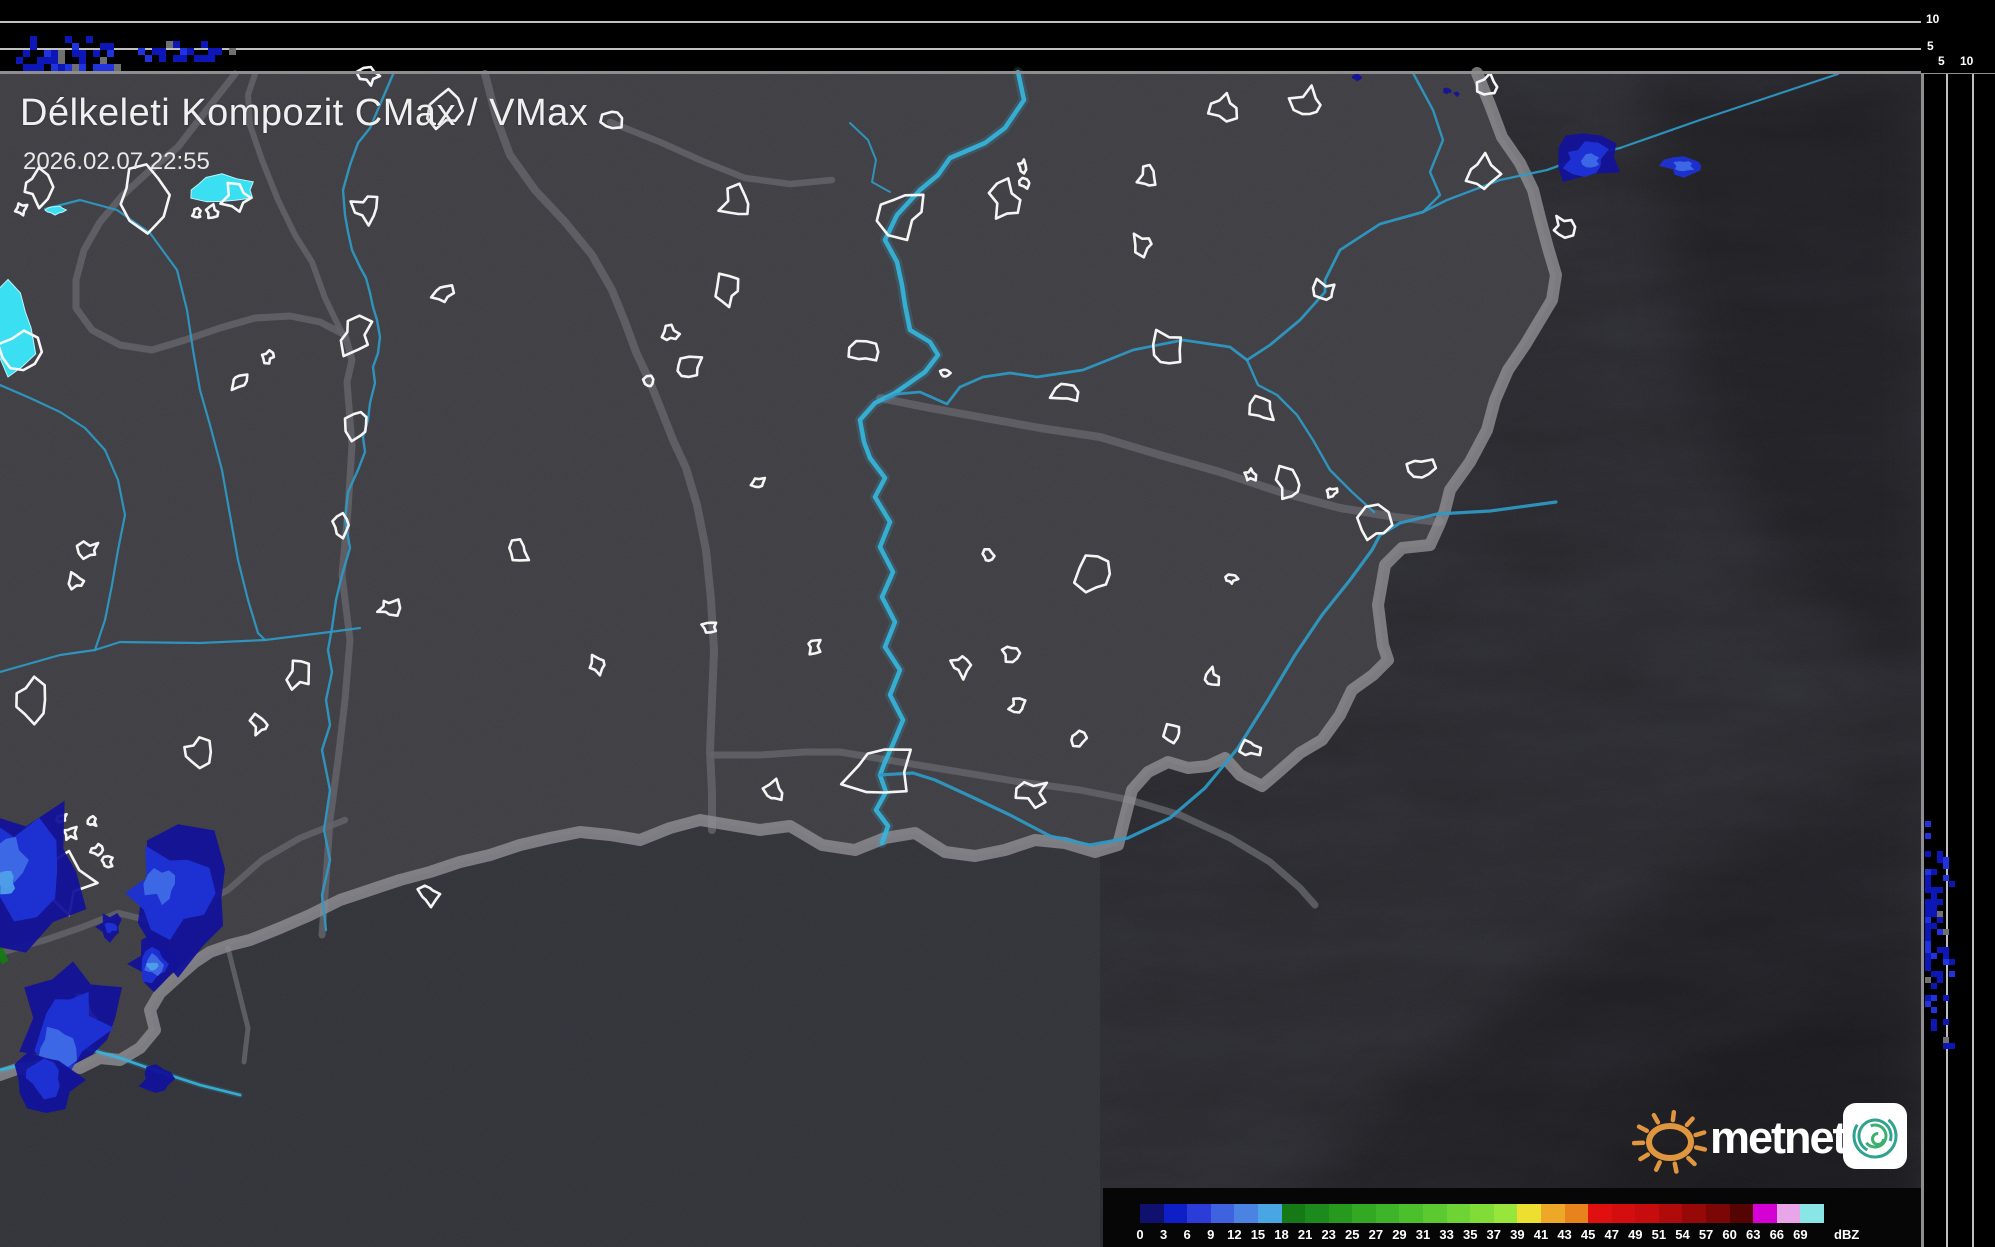  Describe the element at coordinates (1958, 623) in the screenshot. I see `right-profile-strip` at that location.